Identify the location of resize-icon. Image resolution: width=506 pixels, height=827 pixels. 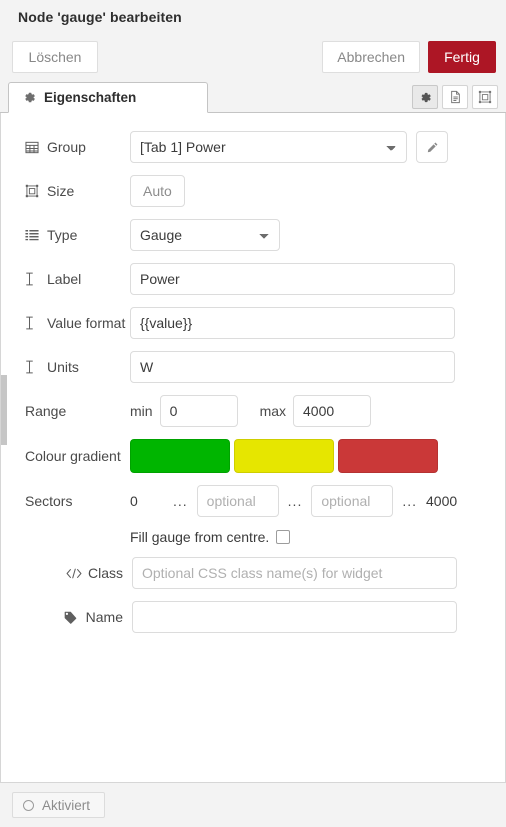
(33, 191).